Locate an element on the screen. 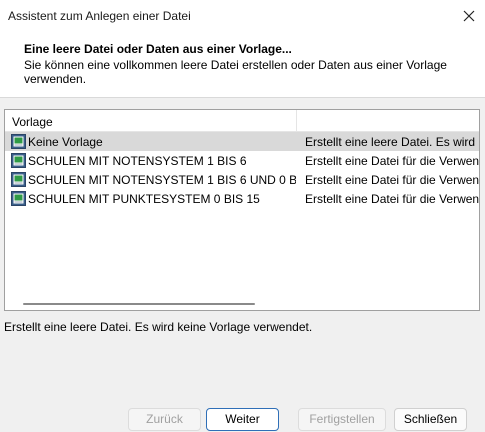 Image resolution: width=485 pixels, height=432 pixels. list-item-name: Keine Vorlage is located at coordinates (65, 142).